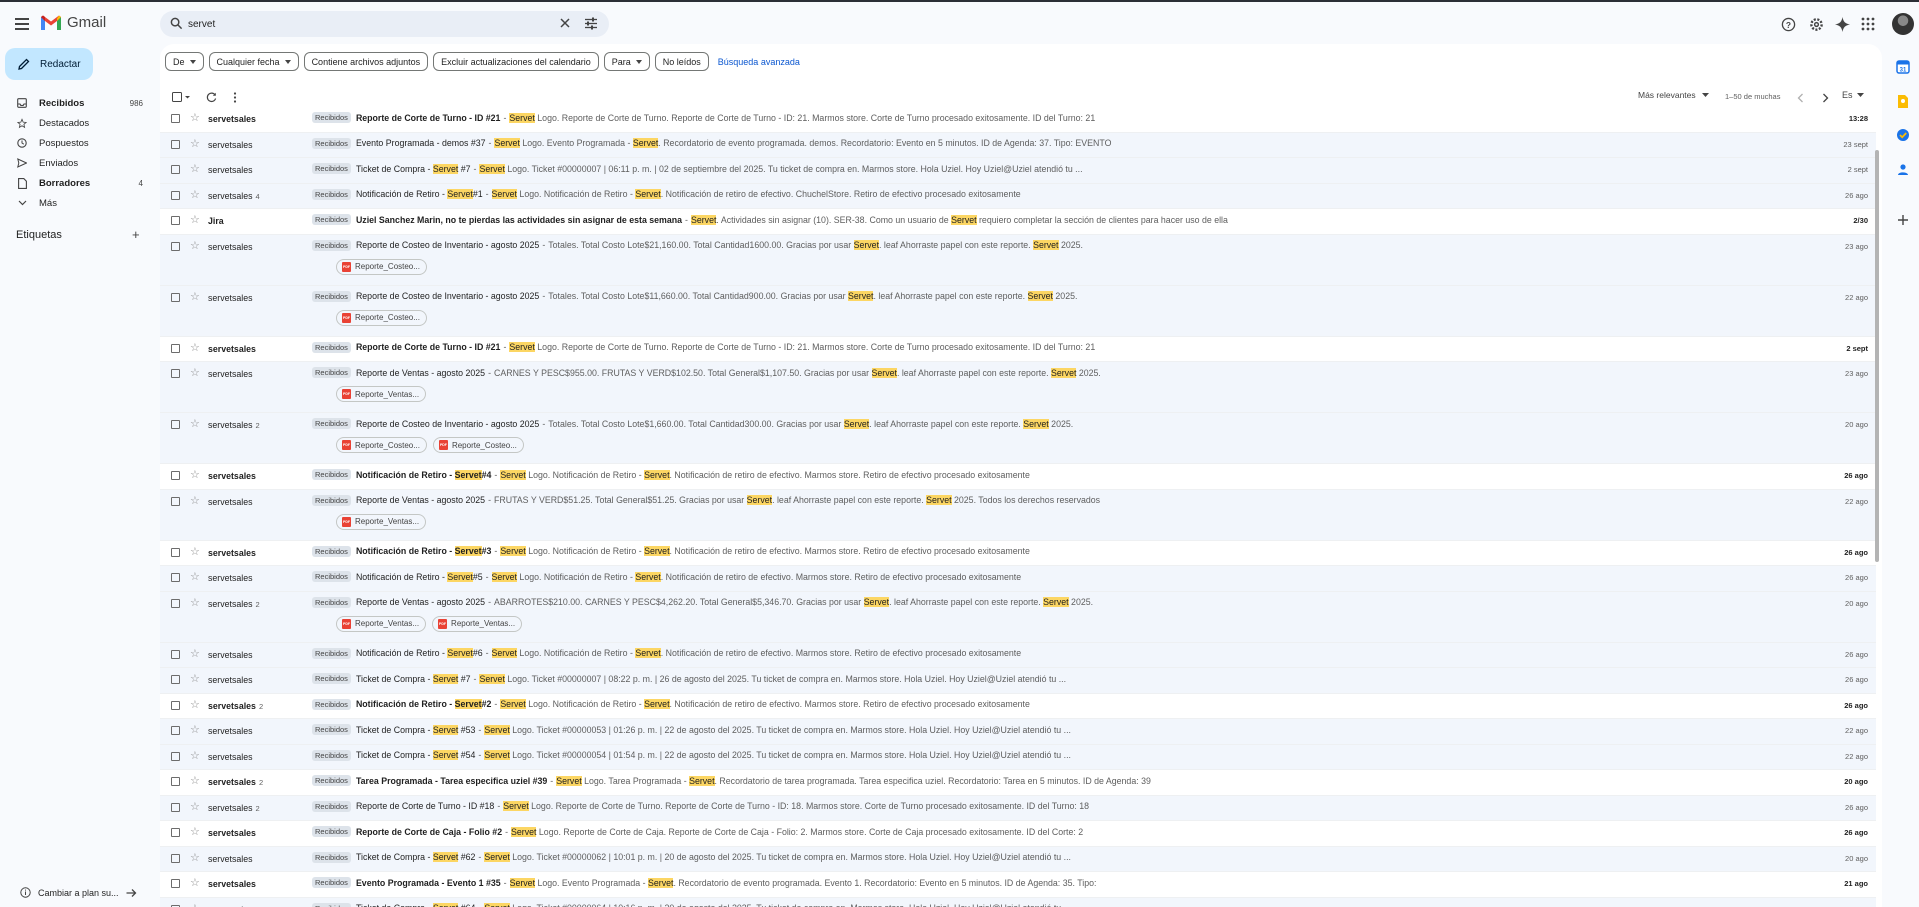 The width and height of the screenshot is (1919, 907). Describe the element at coordinates (77, 103) in the screenshot. I see `sidebar-item-recibidos: Recibidos 986` at that location.